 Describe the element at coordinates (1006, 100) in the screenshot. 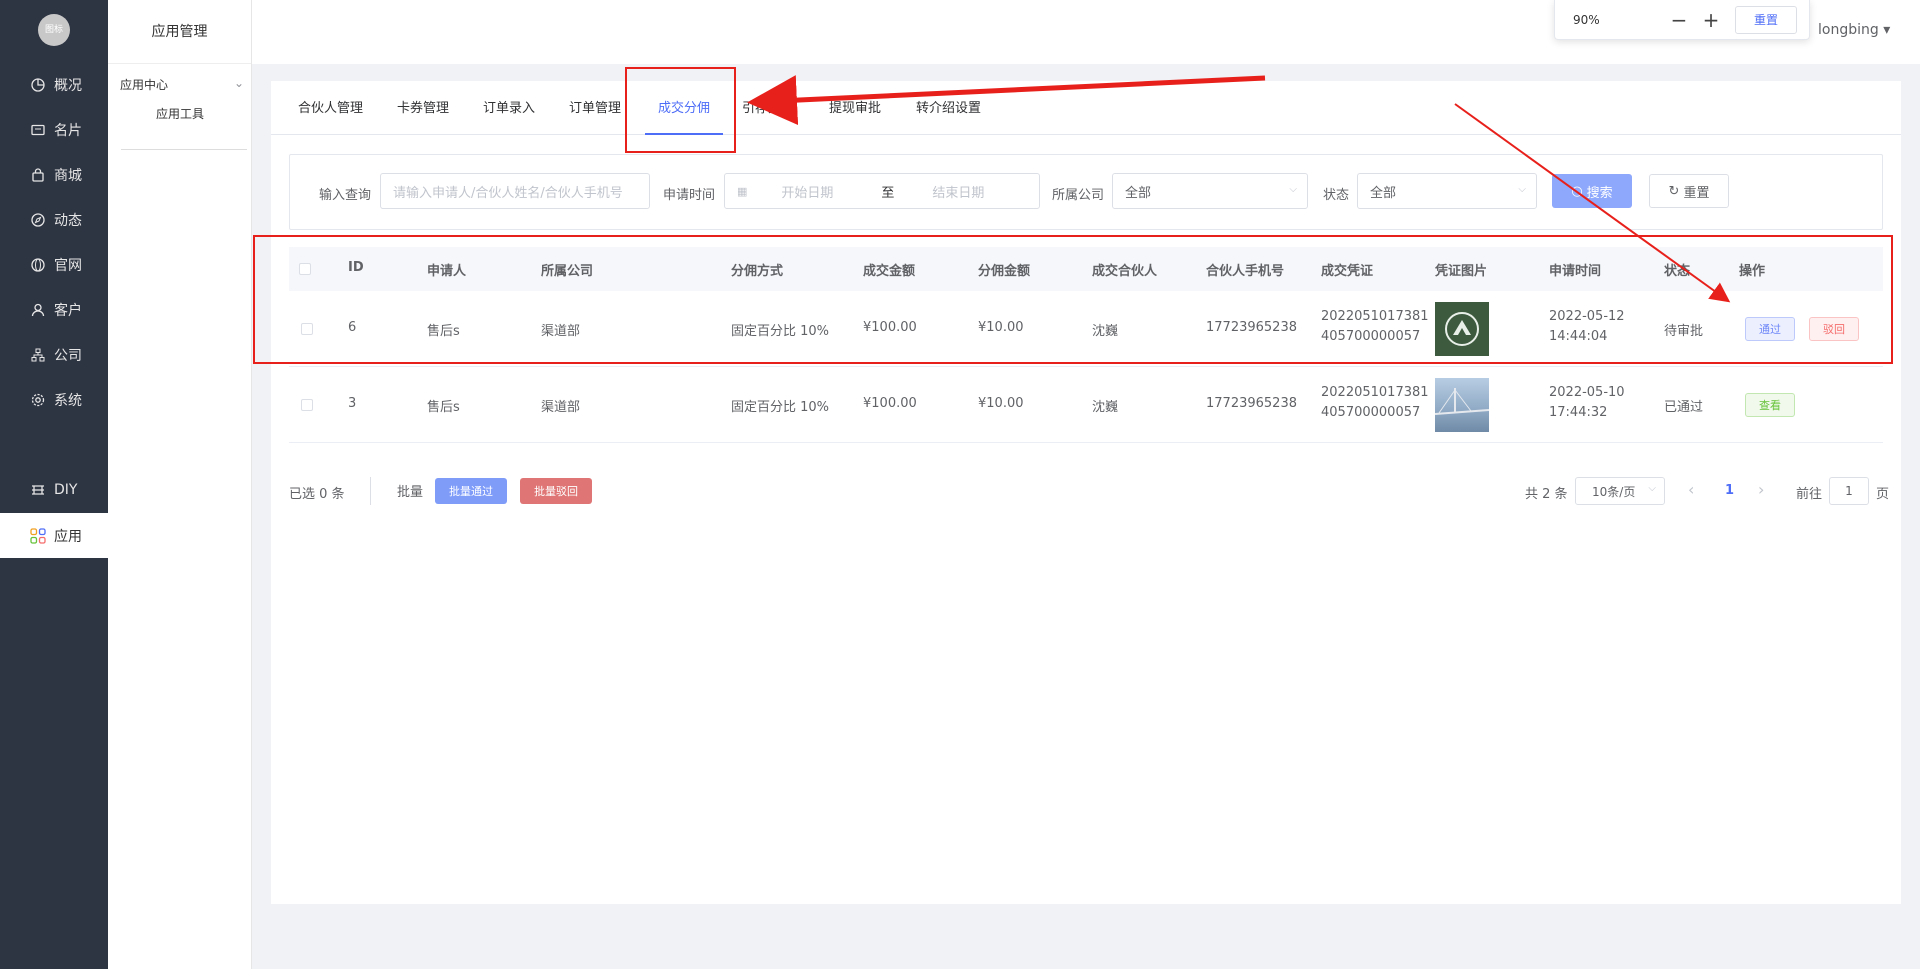

I see `arrow-to-tab` at that location.